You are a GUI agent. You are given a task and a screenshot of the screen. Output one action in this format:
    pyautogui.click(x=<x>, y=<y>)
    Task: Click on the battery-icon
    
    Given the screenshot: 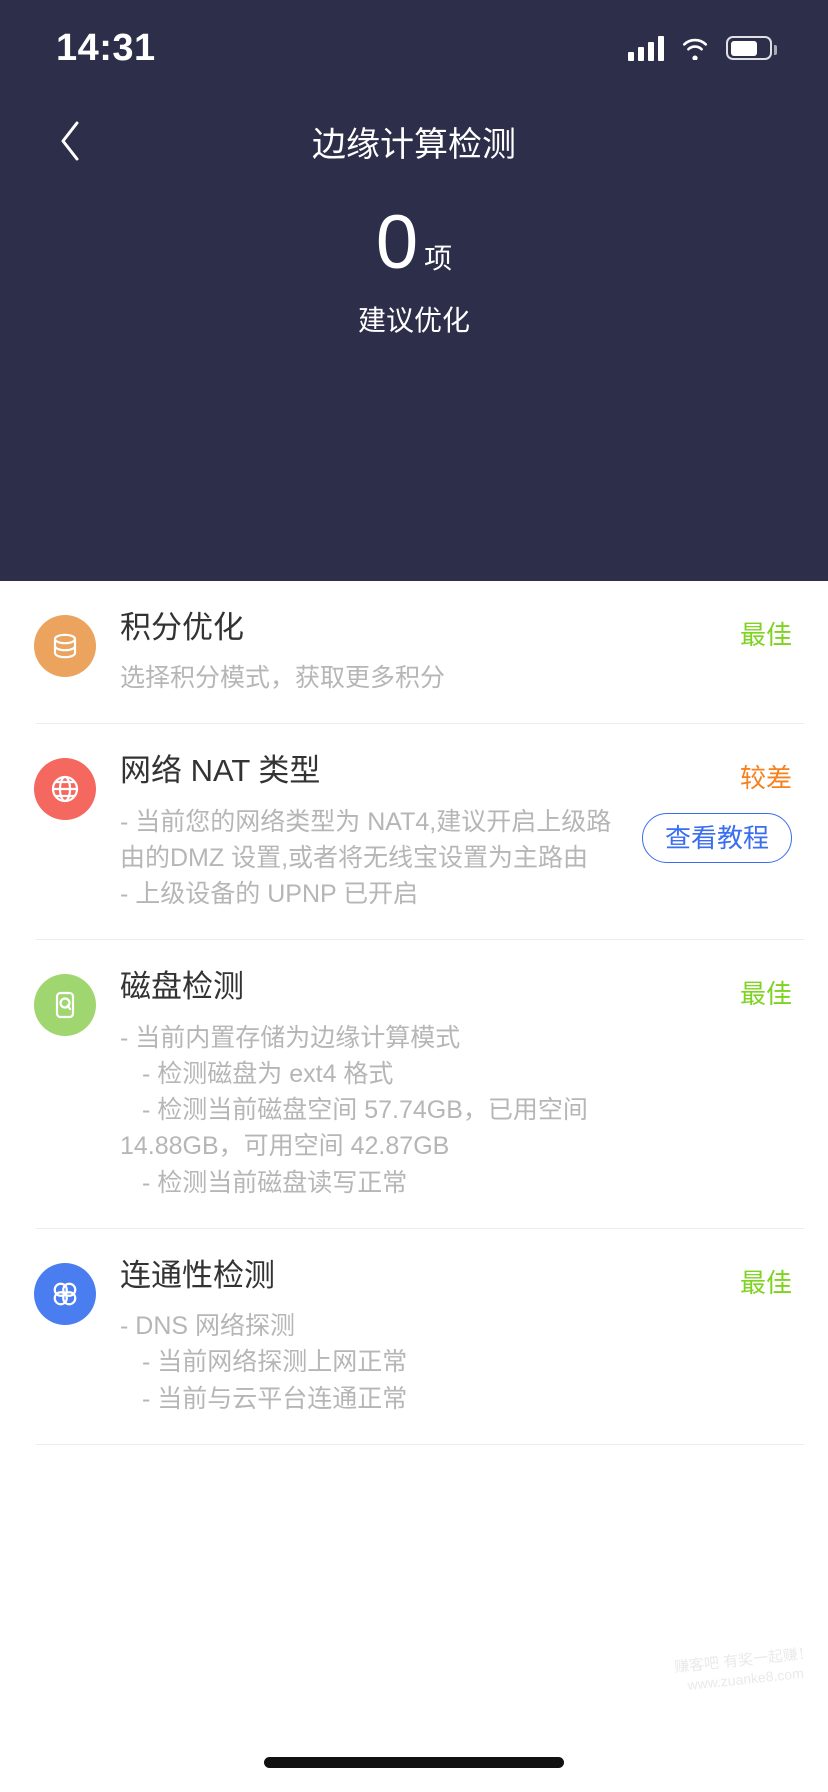 What is the action you would take?
    pyautogui.click(x=751, y=48)
    